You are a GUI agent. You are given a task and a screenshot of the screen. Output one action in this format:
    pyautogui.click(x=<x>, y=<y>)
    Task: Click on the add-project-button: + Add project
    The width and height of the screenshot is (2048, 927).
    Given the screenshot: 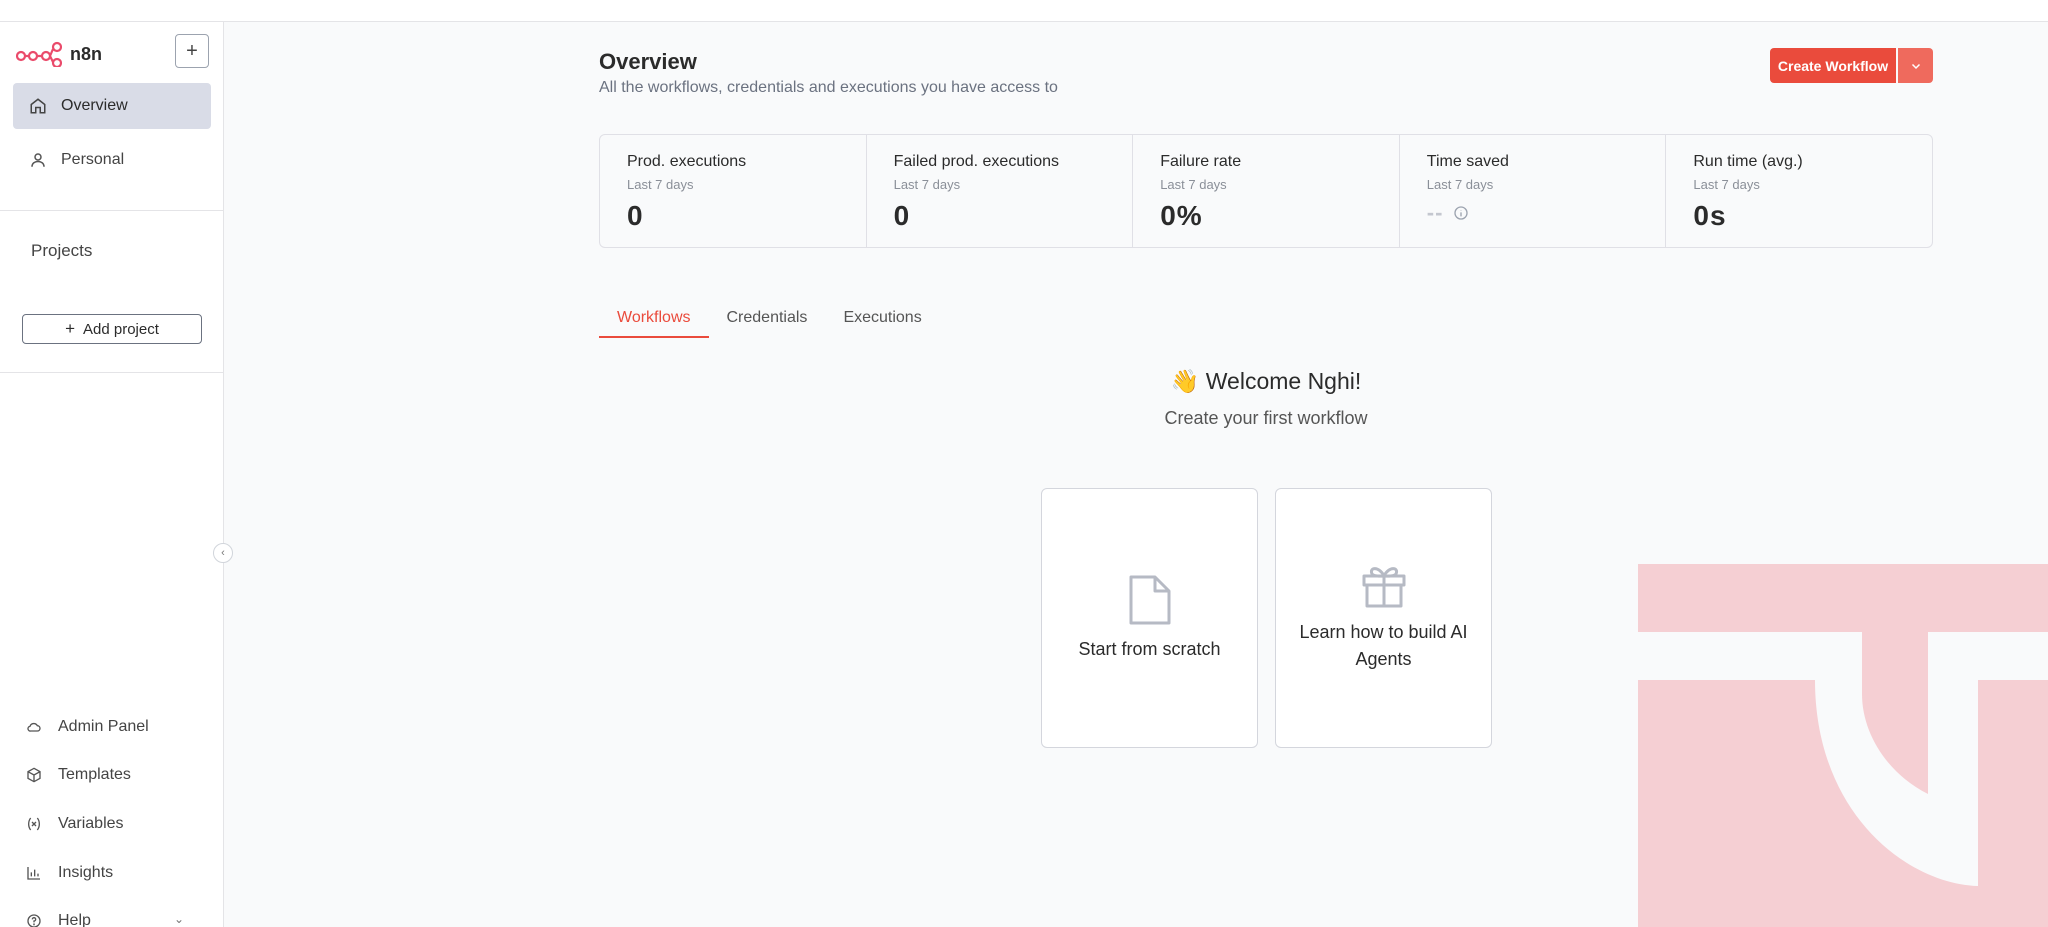 What is the action you would take?
    pyautogui.click(x=112, y=329)
    